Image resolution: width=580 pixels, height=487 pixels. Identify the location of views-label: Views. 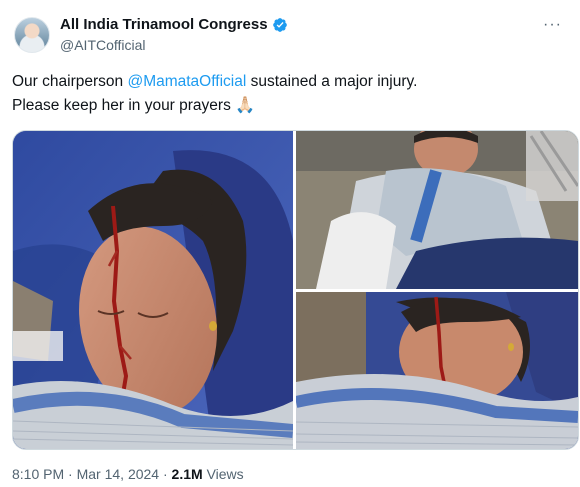
(225, 474).